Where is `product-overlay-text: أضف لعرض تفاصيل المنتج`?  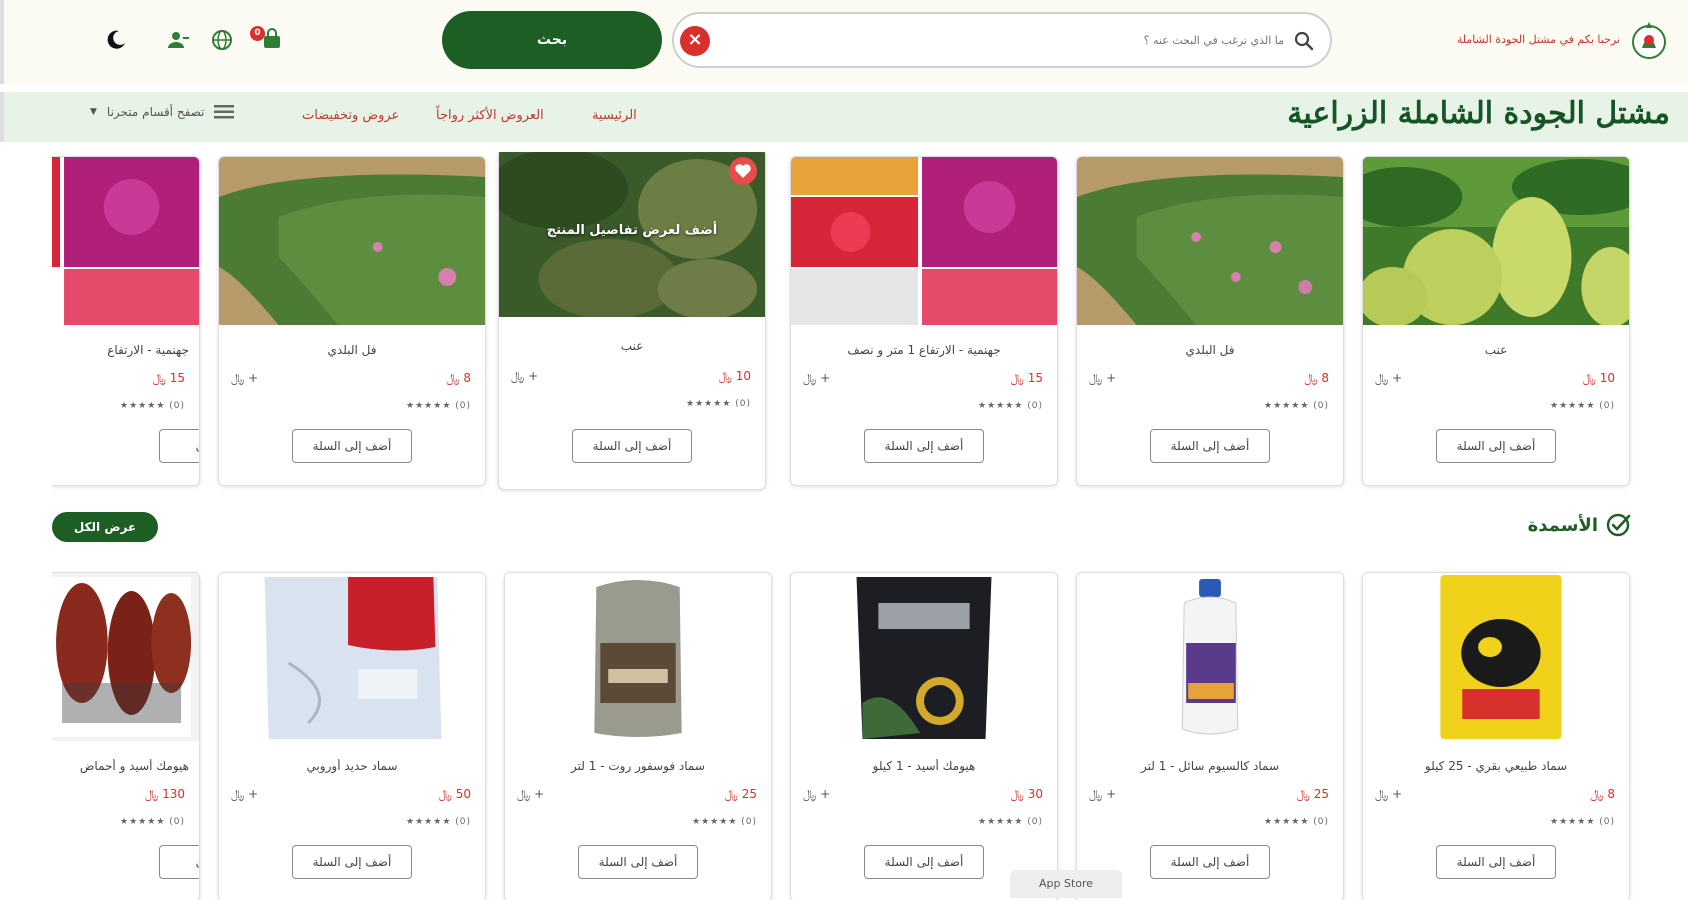 product-overlay-text: أضف لعرض تفاصيل المنتج is located at coordinates (632, 230).